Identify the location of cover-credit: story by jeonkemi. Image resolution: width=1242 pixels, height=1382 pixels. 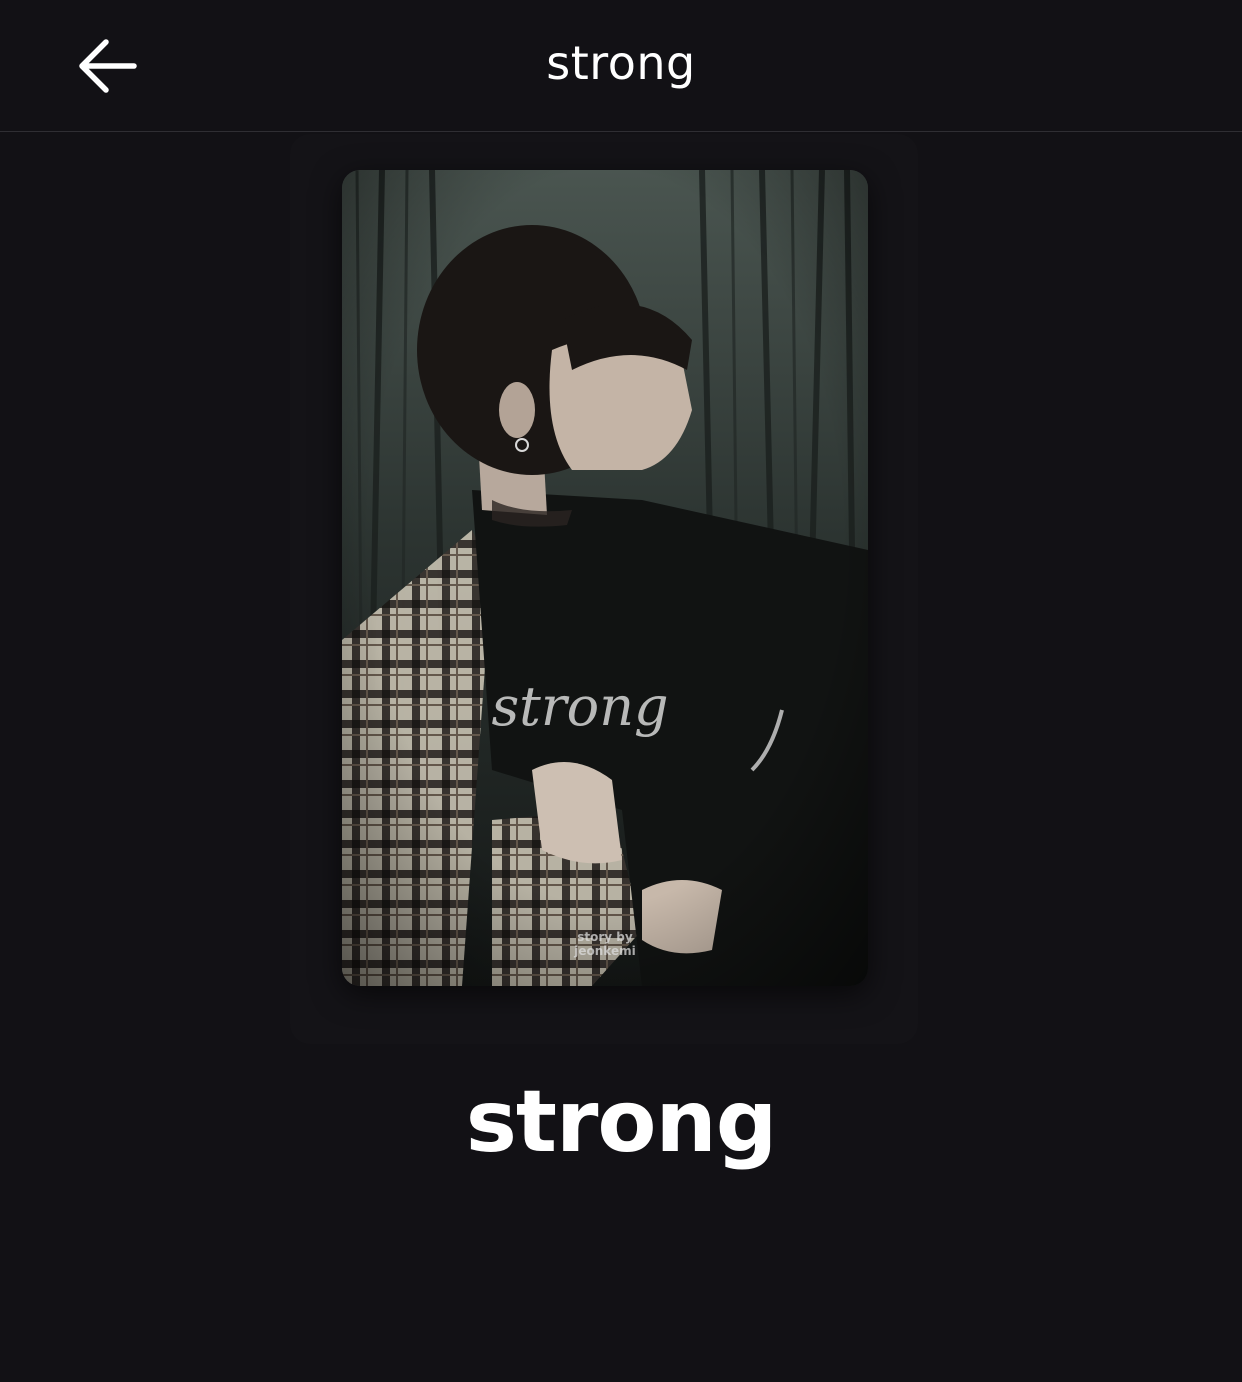
(605, 944).